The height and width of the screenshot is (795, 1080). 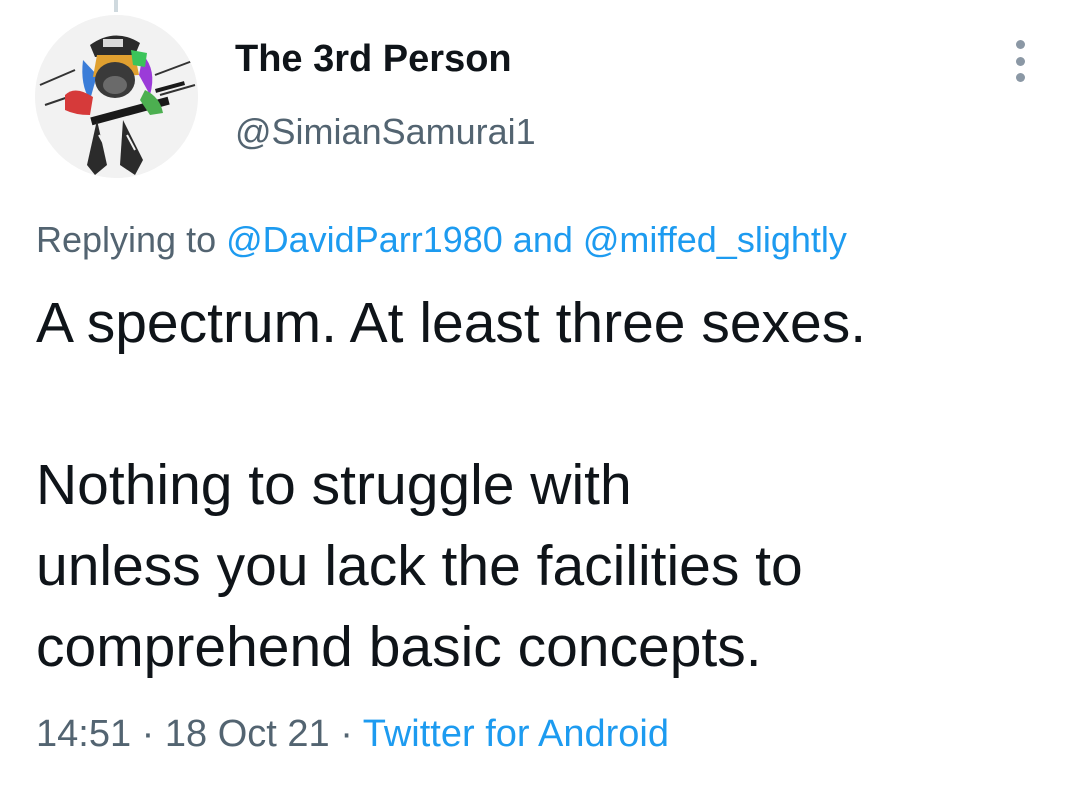 I want to click on paragraph-break, so click(x=546, y=404).